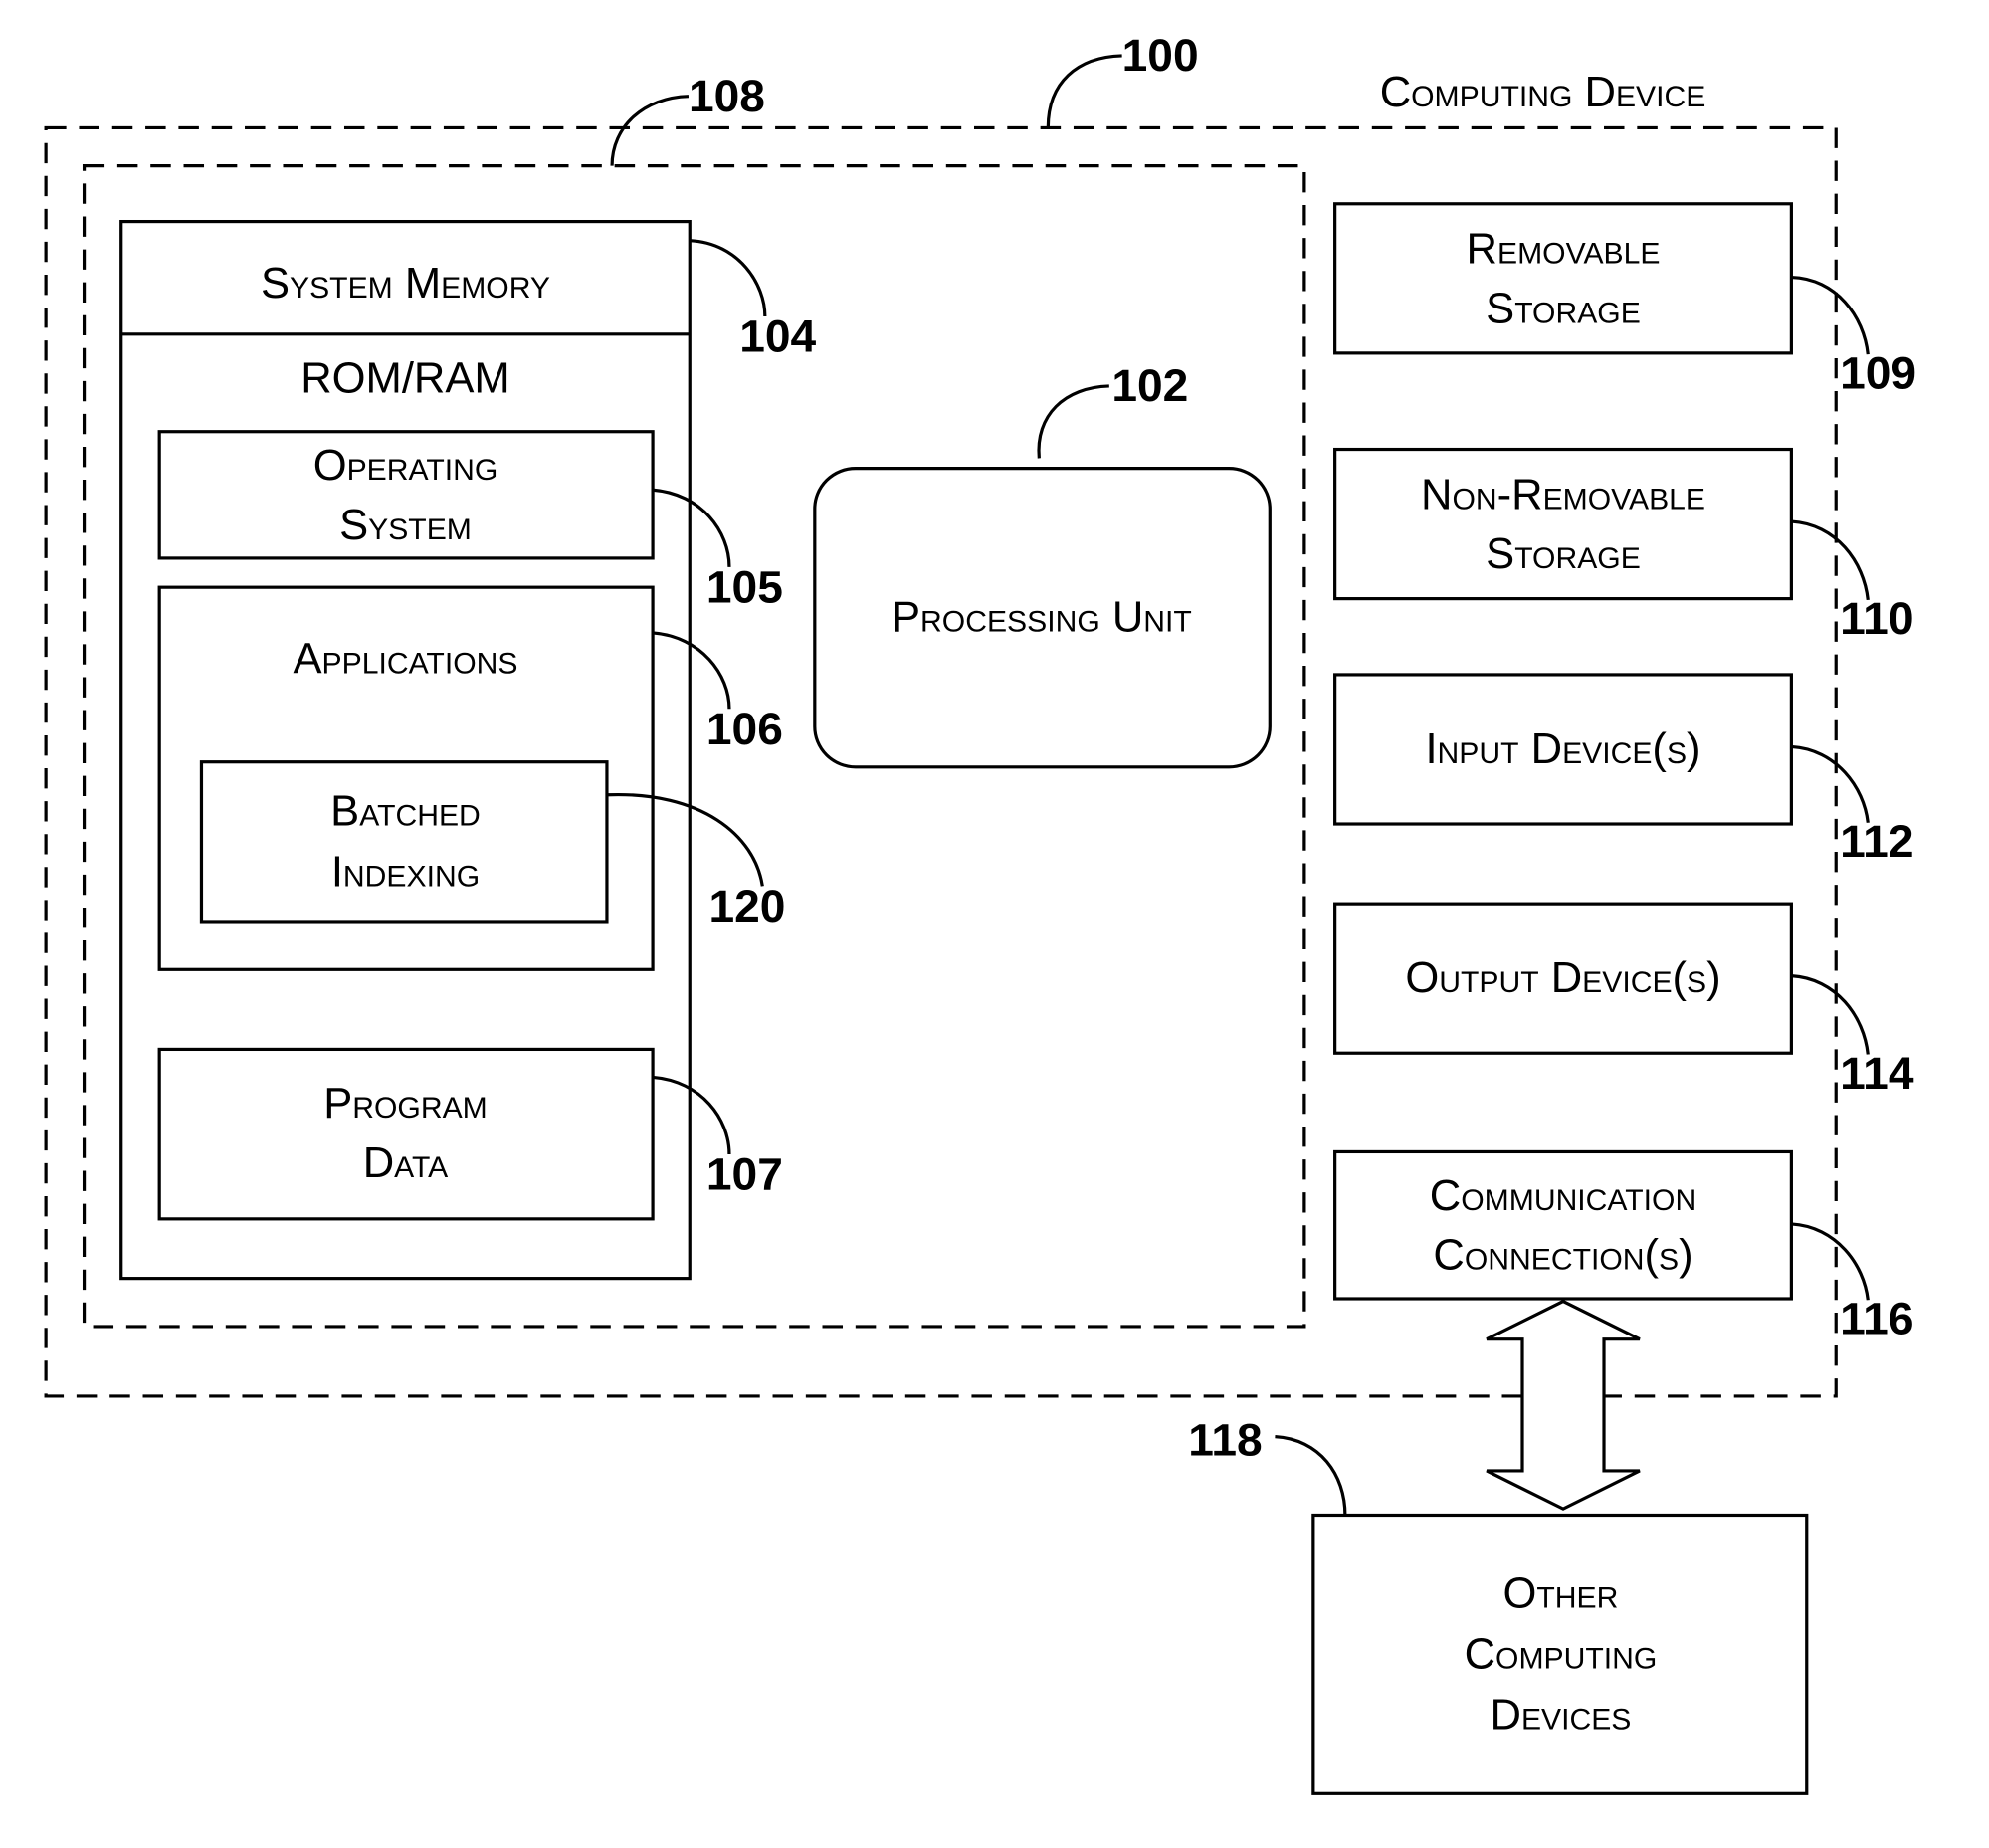 Image resolution: width=1989 pixels, height=1848 pixels. I want to click on program-data: Program Data, so click(406, 1134).